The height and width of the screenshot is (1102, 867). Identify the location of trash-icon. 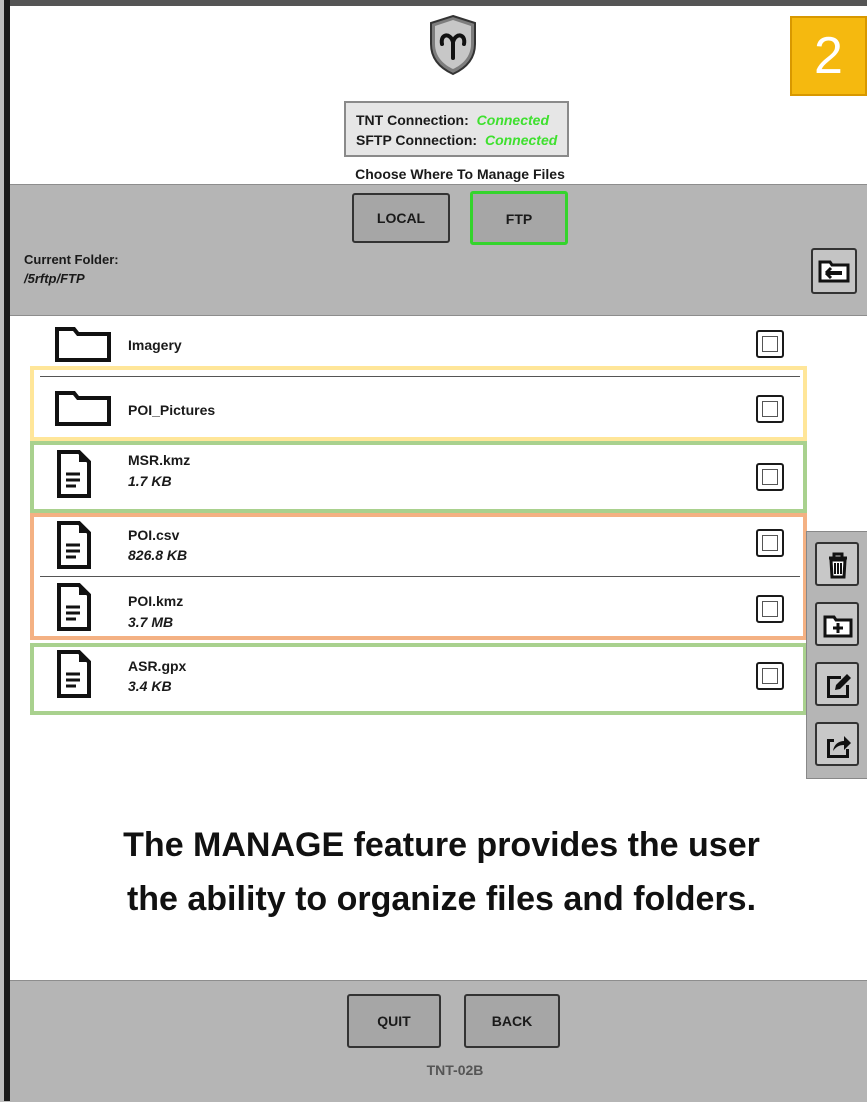
(838, 565).